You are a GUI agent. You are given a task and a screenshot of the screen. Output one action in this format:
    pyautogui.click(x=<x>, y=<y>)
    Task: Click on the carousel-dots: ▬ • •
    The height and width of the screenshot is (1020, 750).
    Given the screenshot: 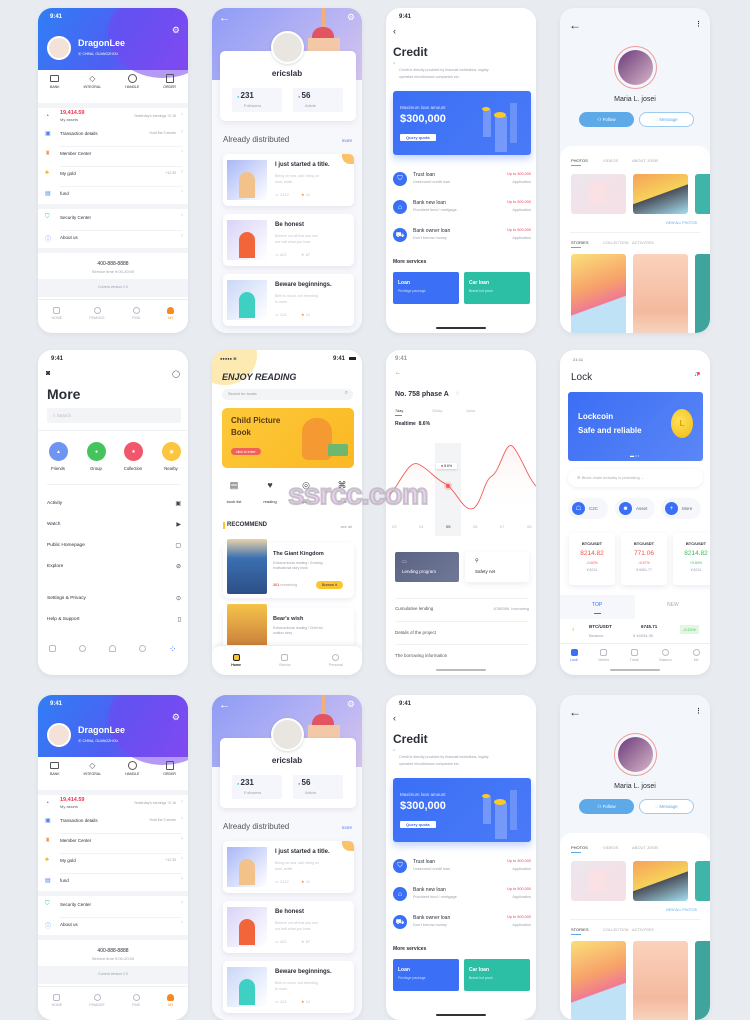 What is the action you would take?
    pyautogui.click(x=634, y=455)
    